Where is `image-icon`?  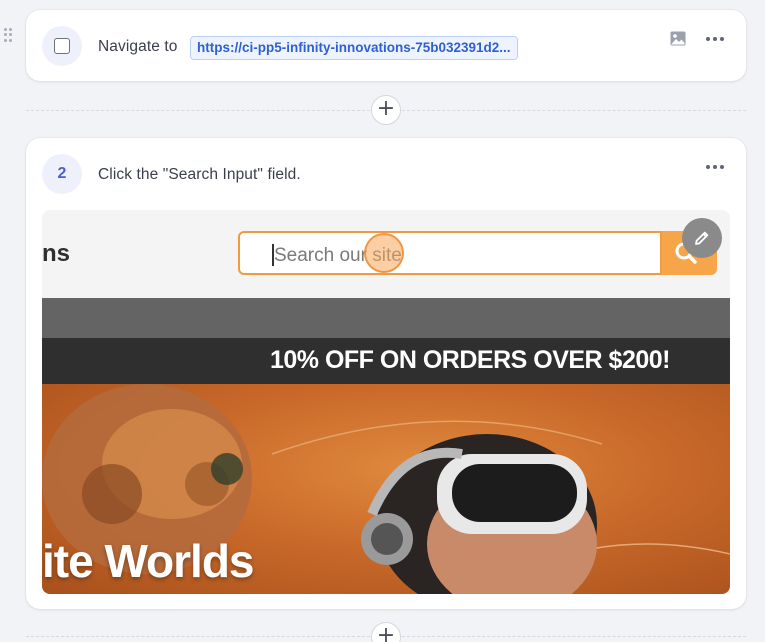 image-icon is located at coordinates (678, 38).